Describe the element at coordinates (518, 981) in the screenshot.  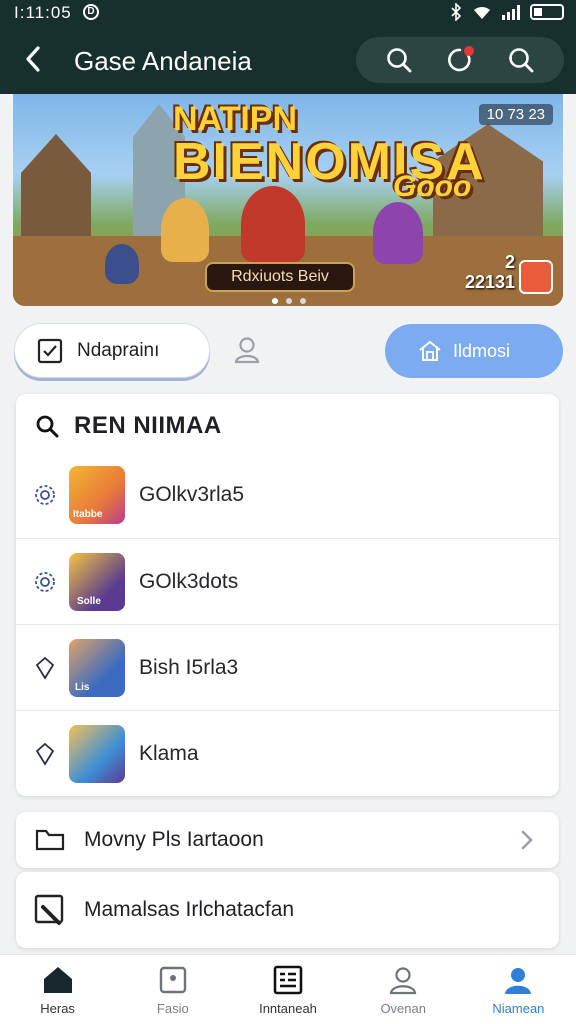
I see `profile-icon` at that location.